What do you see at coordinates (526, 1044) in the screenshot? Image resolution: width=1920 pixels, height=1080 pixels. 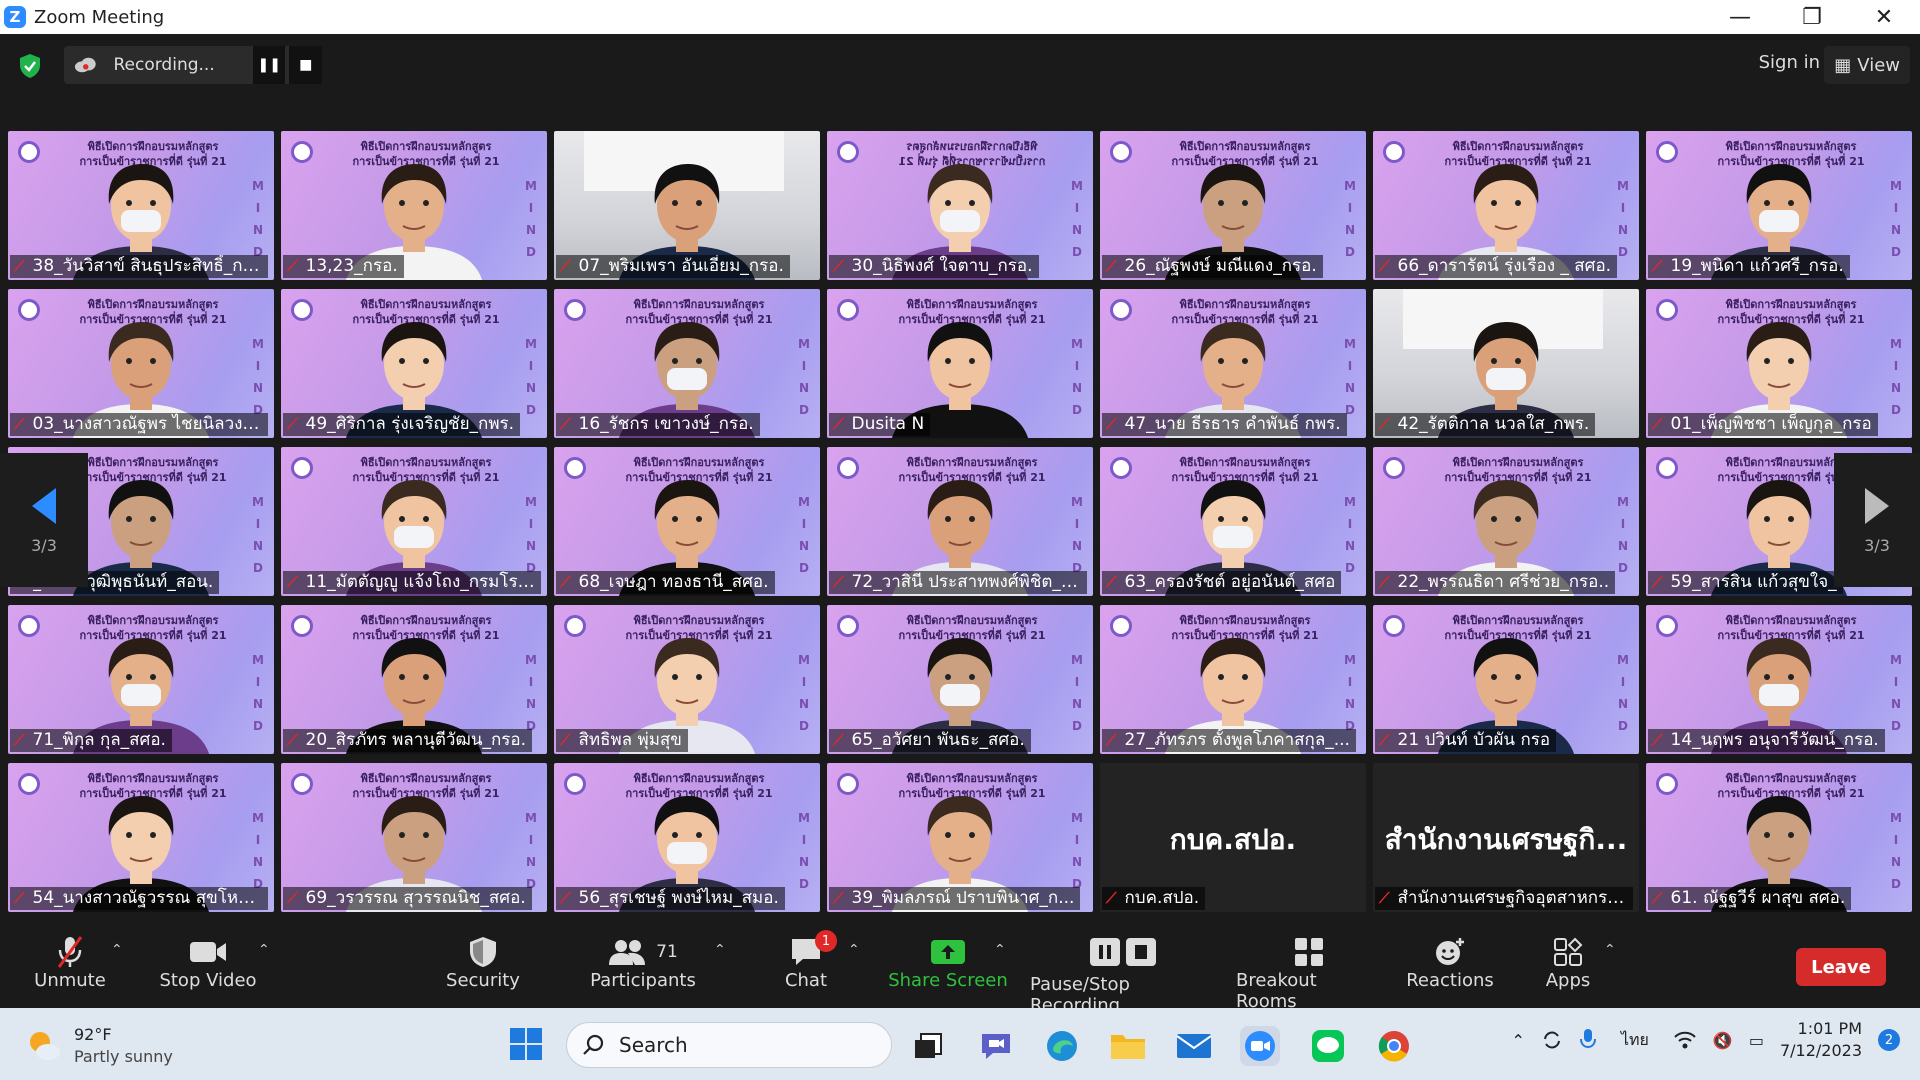 I see `windows-start-icon` at bounding box center [526, 1044].